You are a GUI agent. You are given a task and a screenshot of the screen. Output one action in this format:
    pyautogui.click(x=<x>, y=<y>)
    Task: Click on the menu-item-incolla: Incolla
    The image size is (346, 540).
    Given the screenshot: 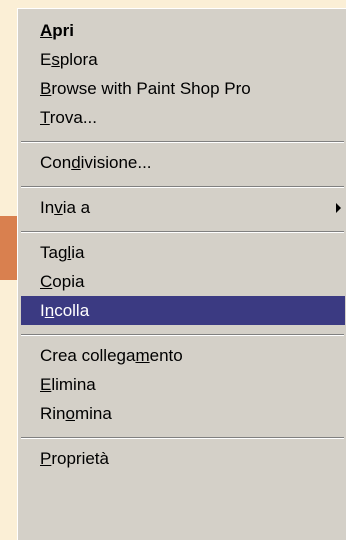 What is the action you would take?
    pyautogui.click(x=183, y=310)
    